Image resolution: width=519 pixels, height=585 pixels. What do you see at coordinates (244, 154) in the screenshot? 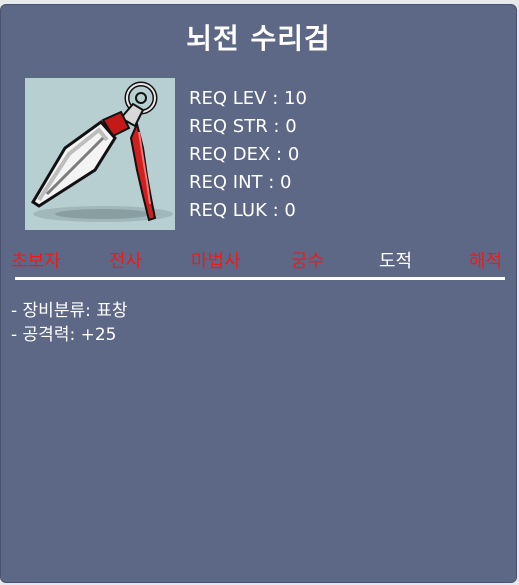
I see `req-dex: REQ DEX : 0` at bounding box center [244, 154].